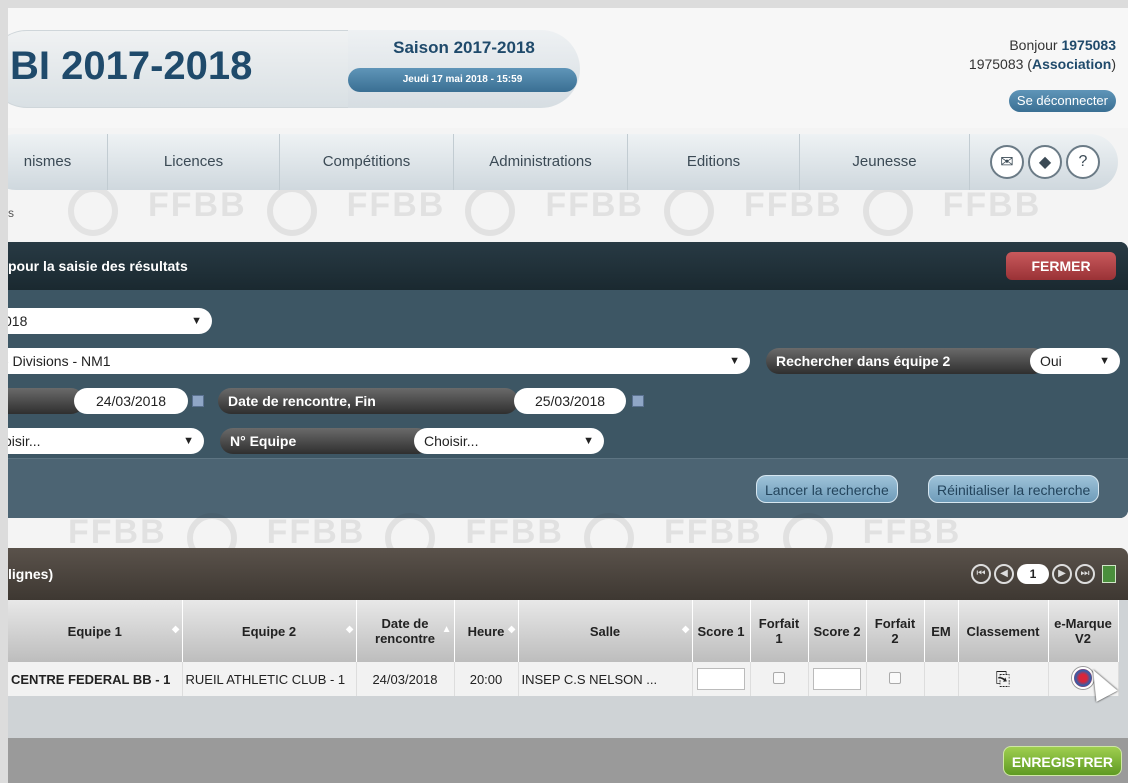 Image resolution: width=1128 pixels, height=783 pixels. Describe the element at coordinates (31, 574) in the screenshot. I see `results-title: lignes)` at that location.